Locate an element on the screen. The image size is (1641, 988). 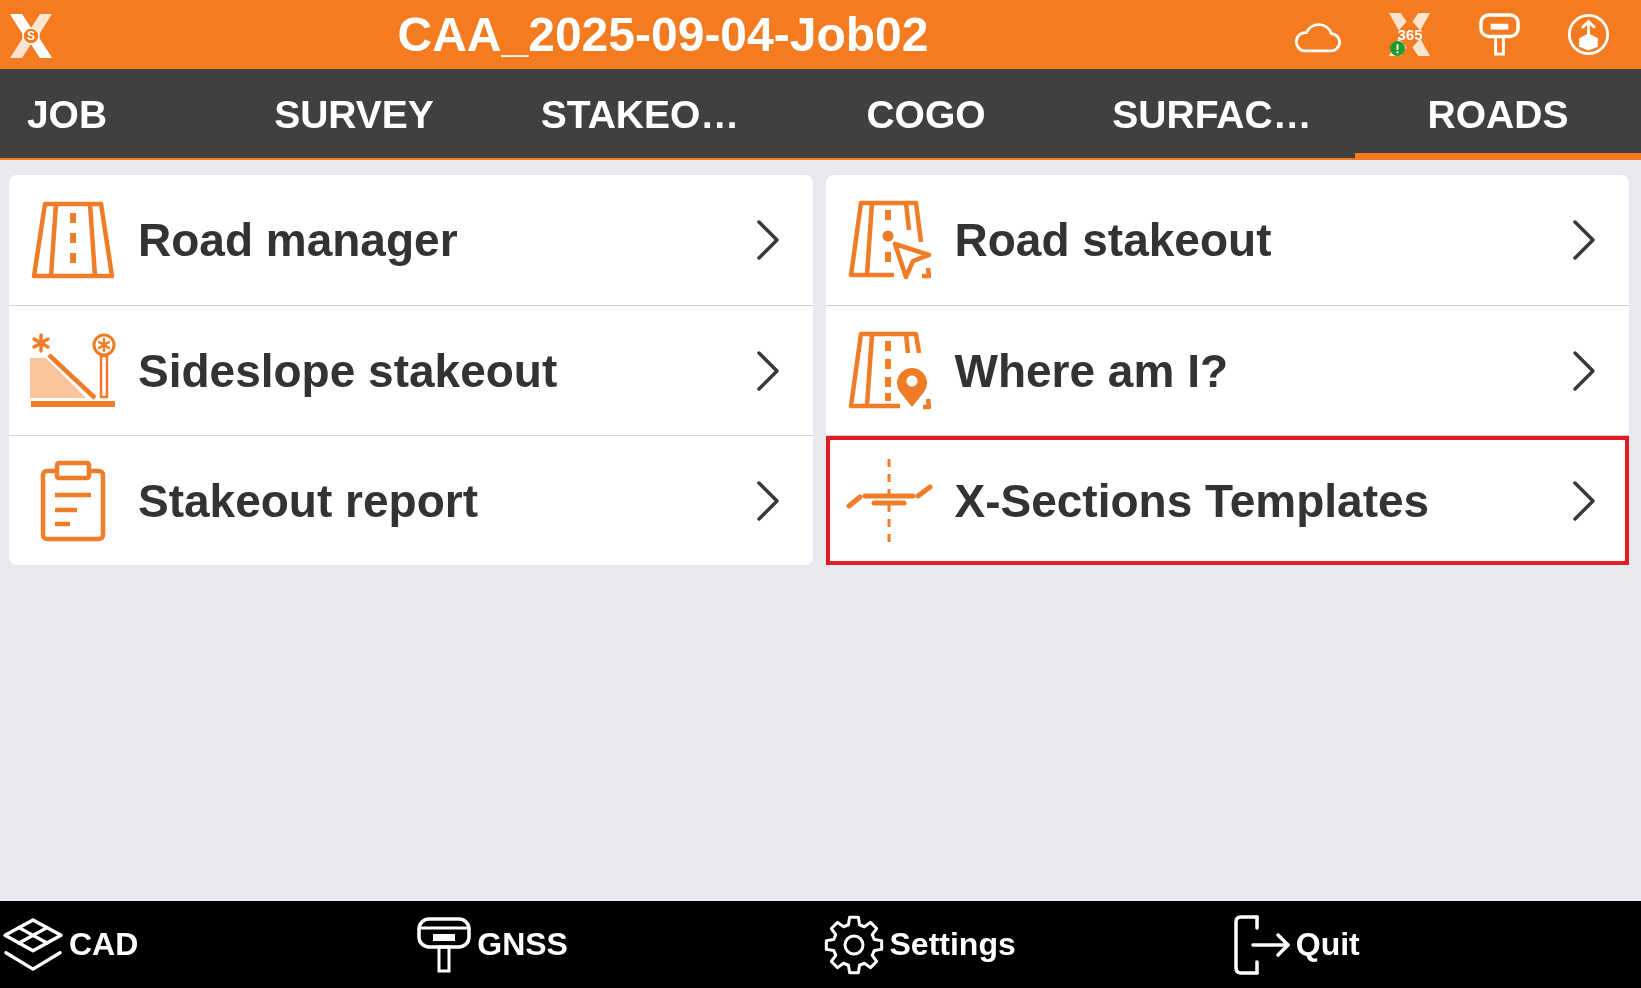
tab: COGO is located at coordinates (926, 114).